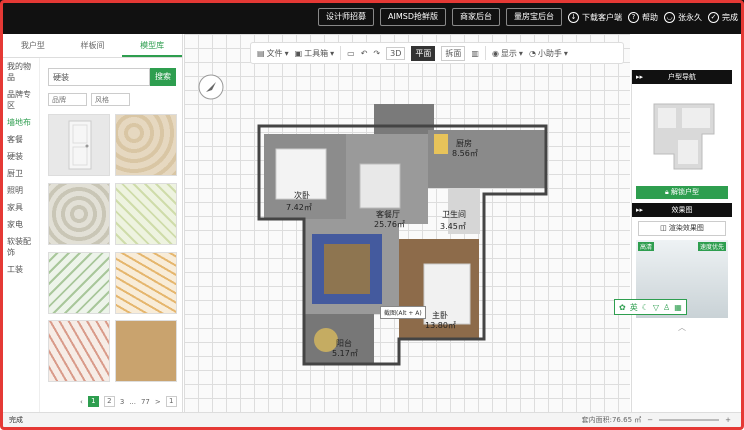 Image resolution: width=744 pixels, height=430 pixels. I want to click on category-item: 硬装, so click(21, 156).